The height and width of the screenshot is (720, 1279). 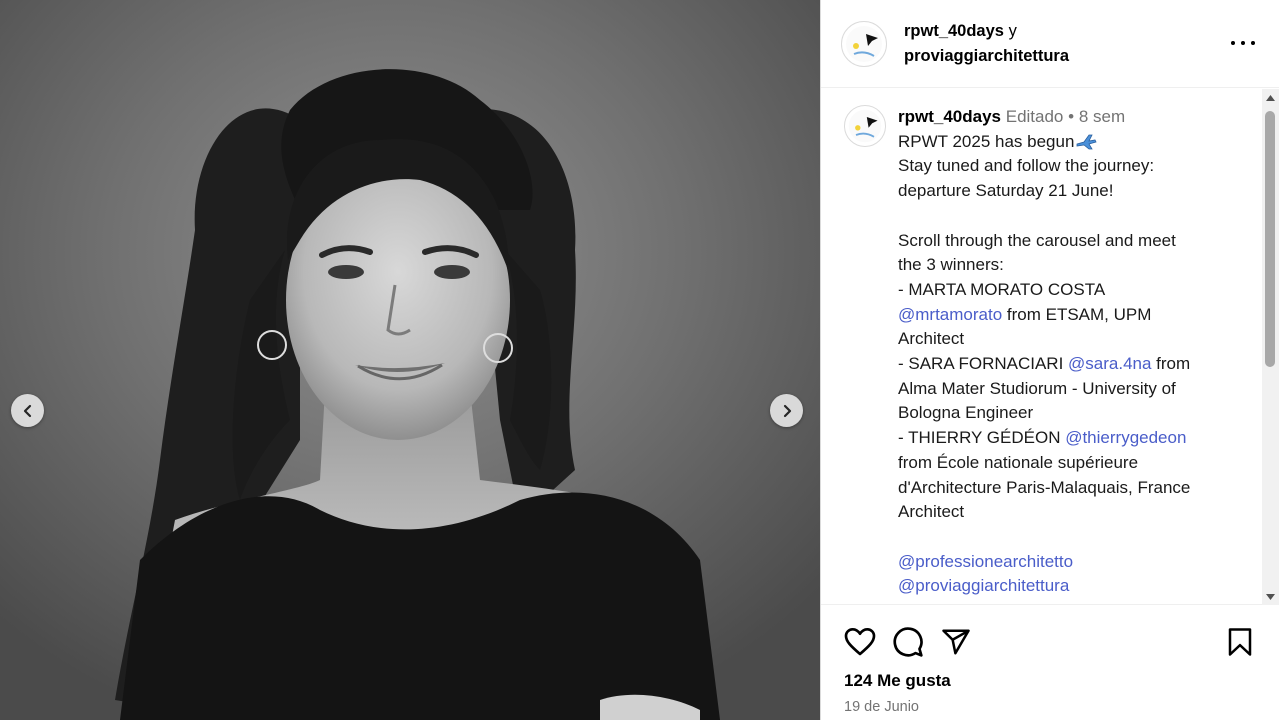 What do you see at coordinates (1012, 30) in the screenshot?
I see `author-conjunction: y` at bounding box center [1012, 30].